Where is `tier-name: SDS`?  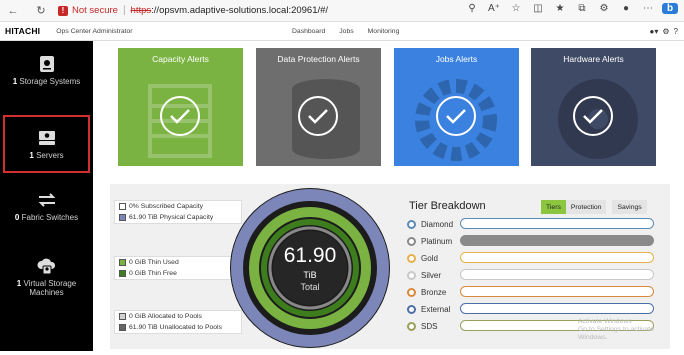 tier-name: SDS is located at coordinates (429, 326).